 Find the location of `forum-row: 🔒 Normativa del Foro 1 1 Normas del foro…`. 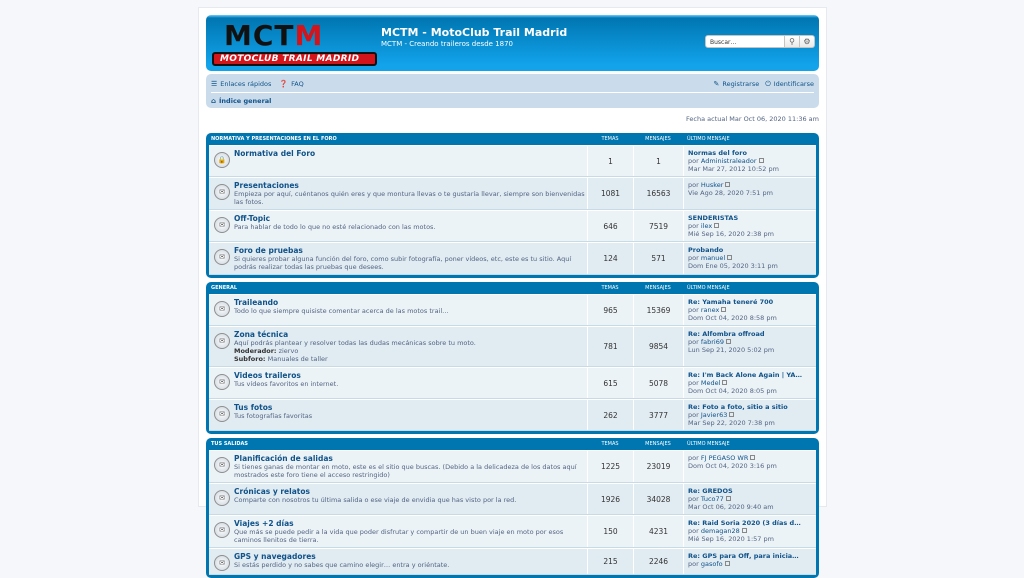

forum-row: 🔒 Normativa del Foro 1 1 Normas del foro… is located at coordinates (512, 161).